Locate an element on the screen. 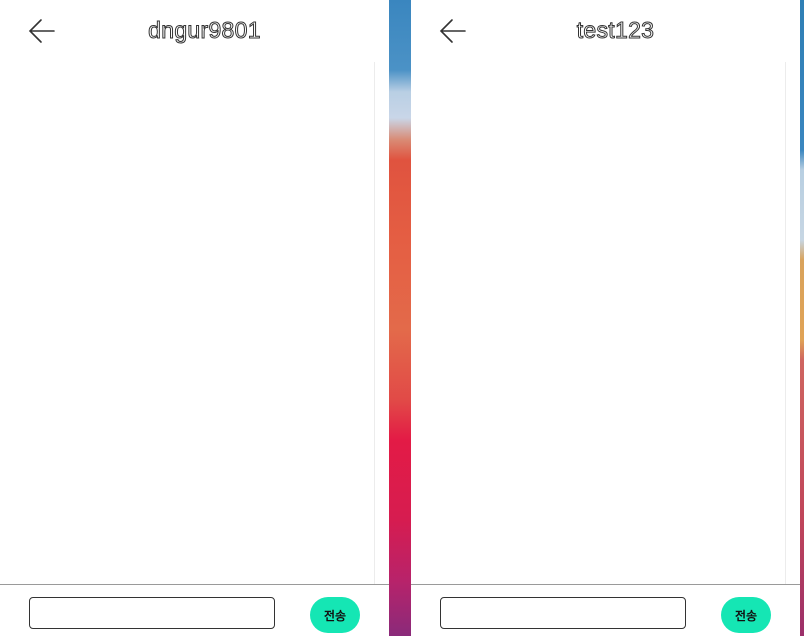  chat-title: dngur9801 is located at coordinates (204, 30).